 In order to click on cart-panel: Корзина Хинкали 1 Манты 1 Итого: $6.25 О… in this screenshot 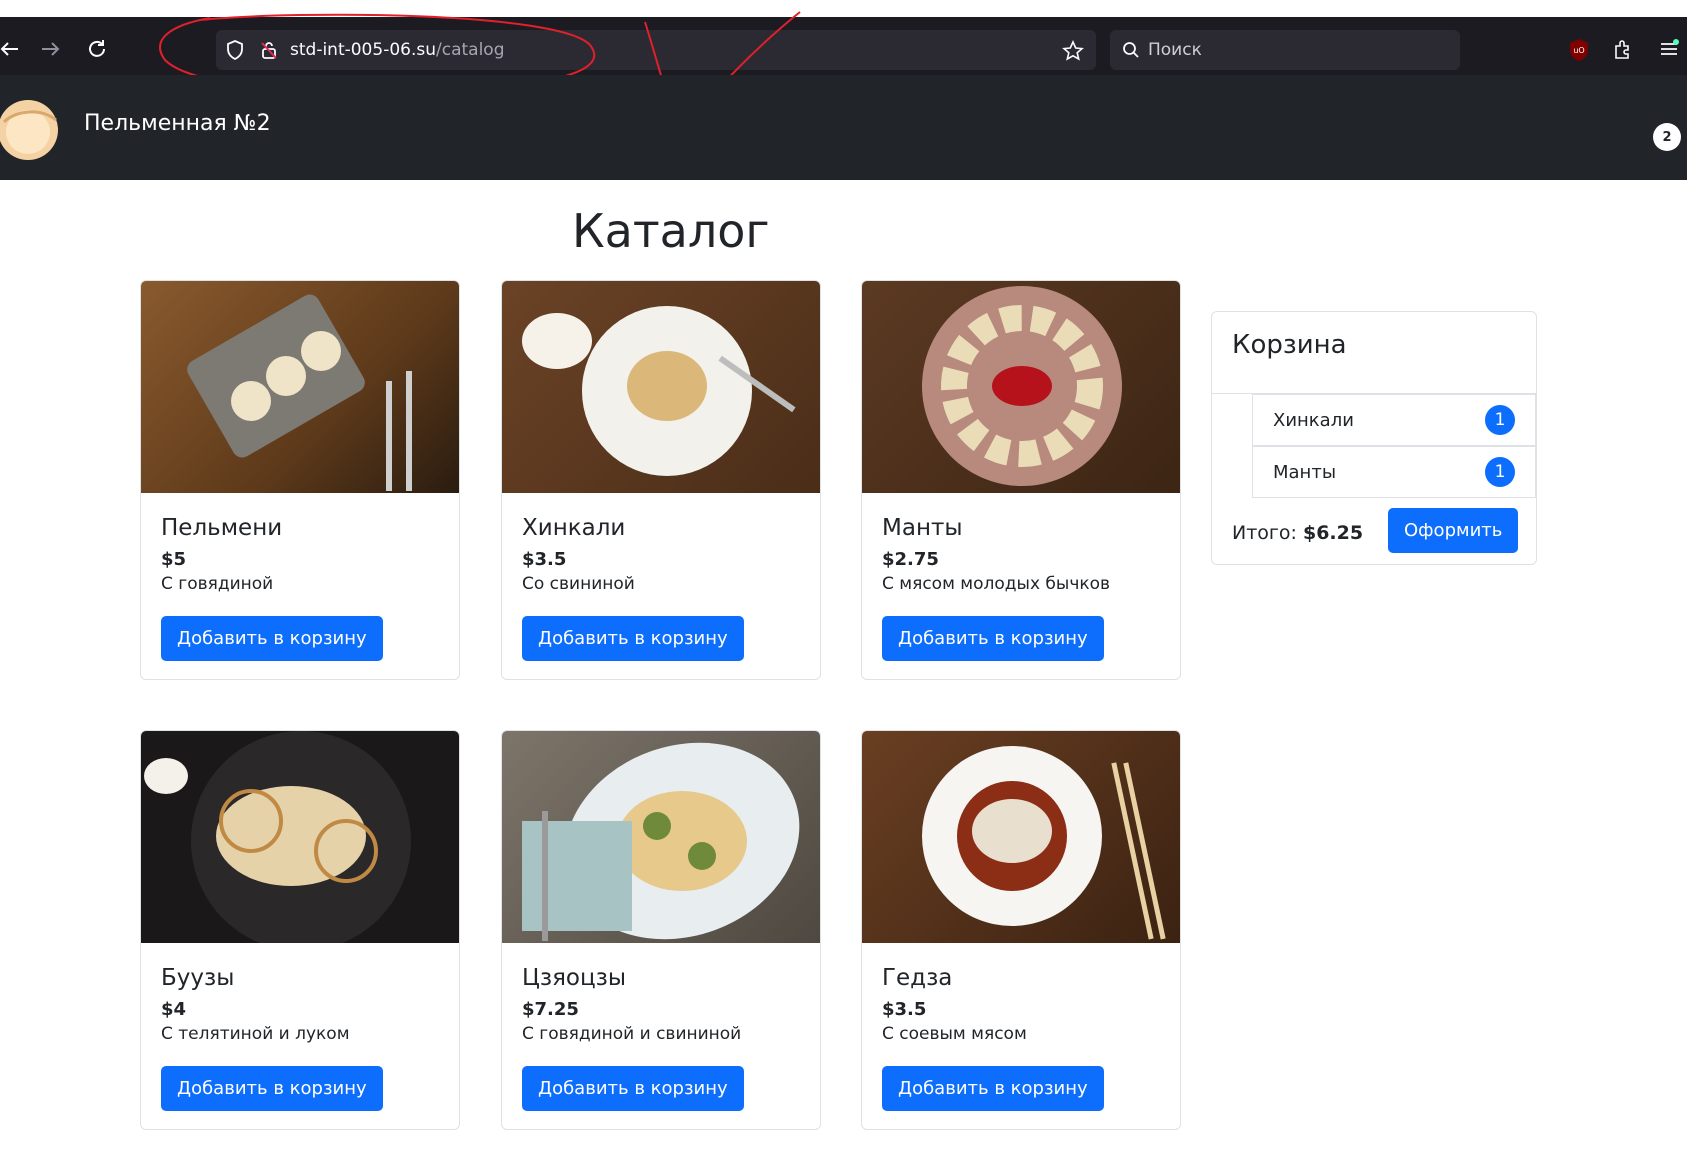, I will do `click(1374, 438)`.